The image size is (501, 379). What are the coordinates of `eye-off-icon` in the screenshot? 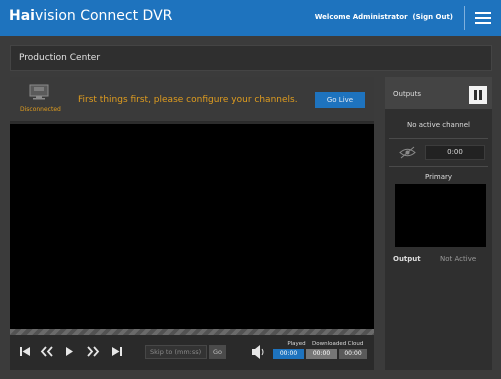 It's located at (407, 152).